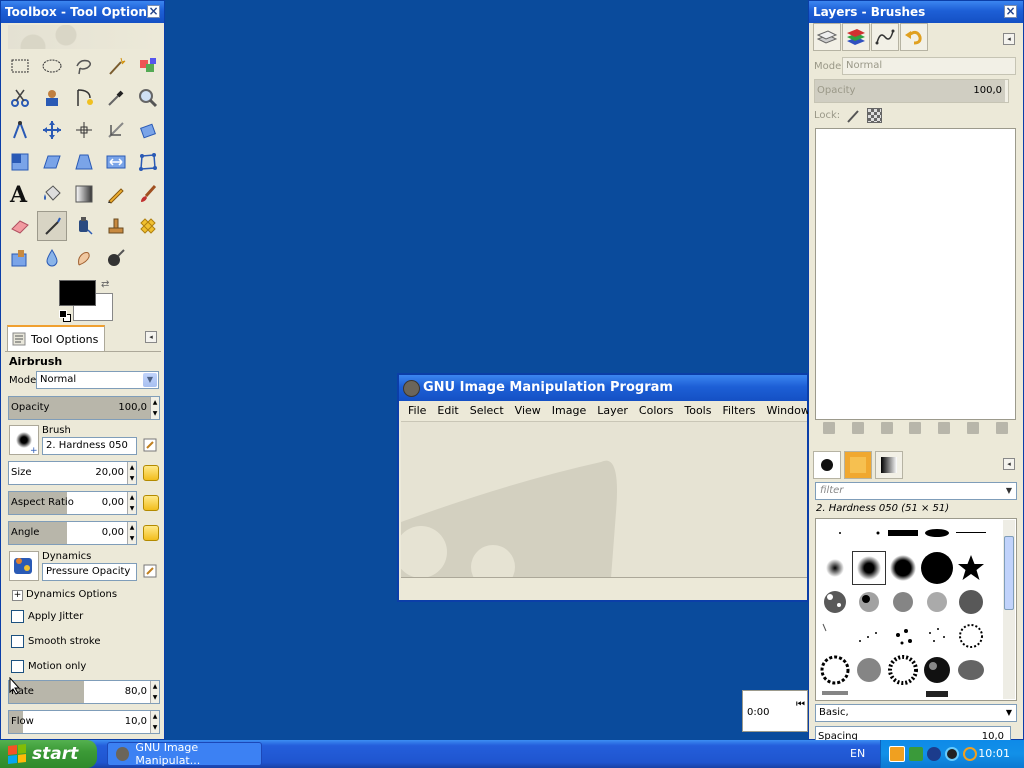 This screenshot has width=1024, height=768. What do you see at coordinates (97, 380) in the screenshot?
I see `mode-select: Normal ▼` at bounding box center [97, 380].